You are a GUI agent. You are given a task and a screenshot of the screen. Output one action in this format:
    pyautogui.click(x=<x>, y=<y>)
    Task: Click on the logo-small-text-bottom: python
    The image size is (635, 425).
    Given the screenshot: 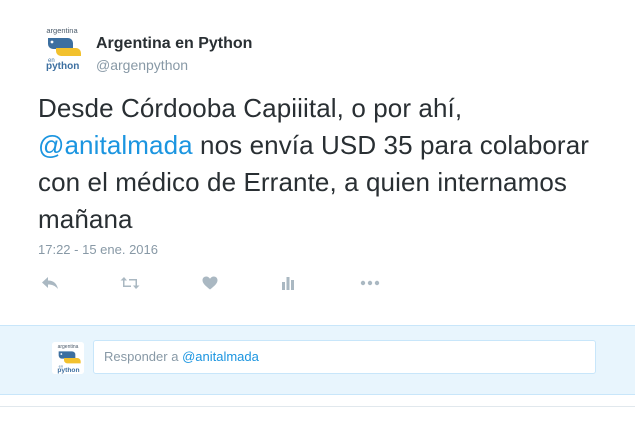 What is the action you would take?
    pyautogui.click(x=68, y=370)
    